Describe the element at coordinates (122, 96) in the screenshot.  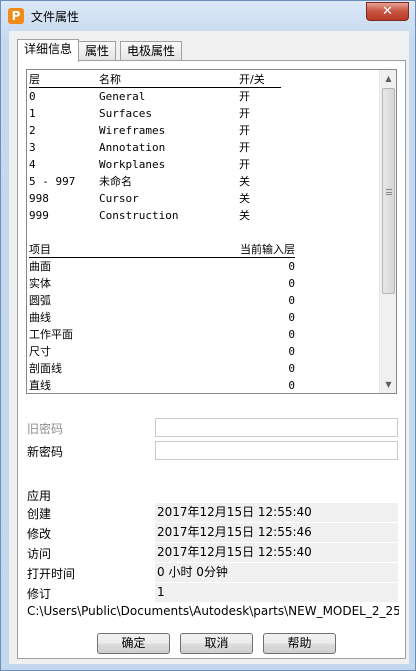
I see `layer-name: General` at that location.